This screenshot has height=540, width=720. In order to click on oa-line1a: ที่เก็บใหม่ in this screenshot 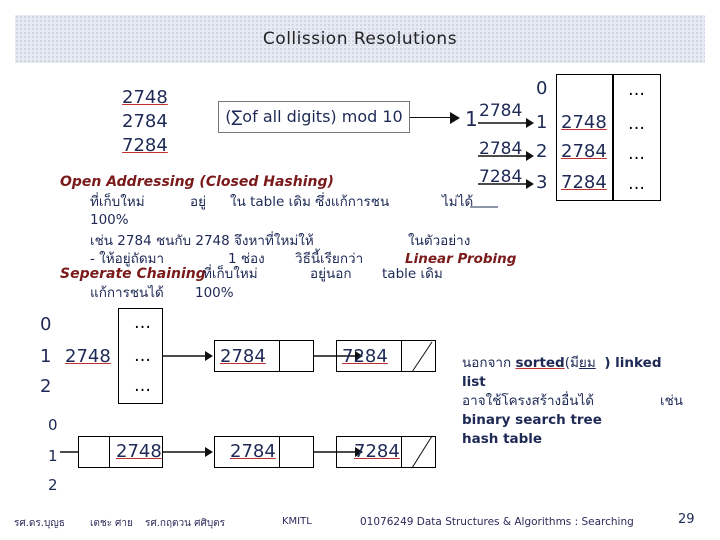, I will do `click(117, 202)`.